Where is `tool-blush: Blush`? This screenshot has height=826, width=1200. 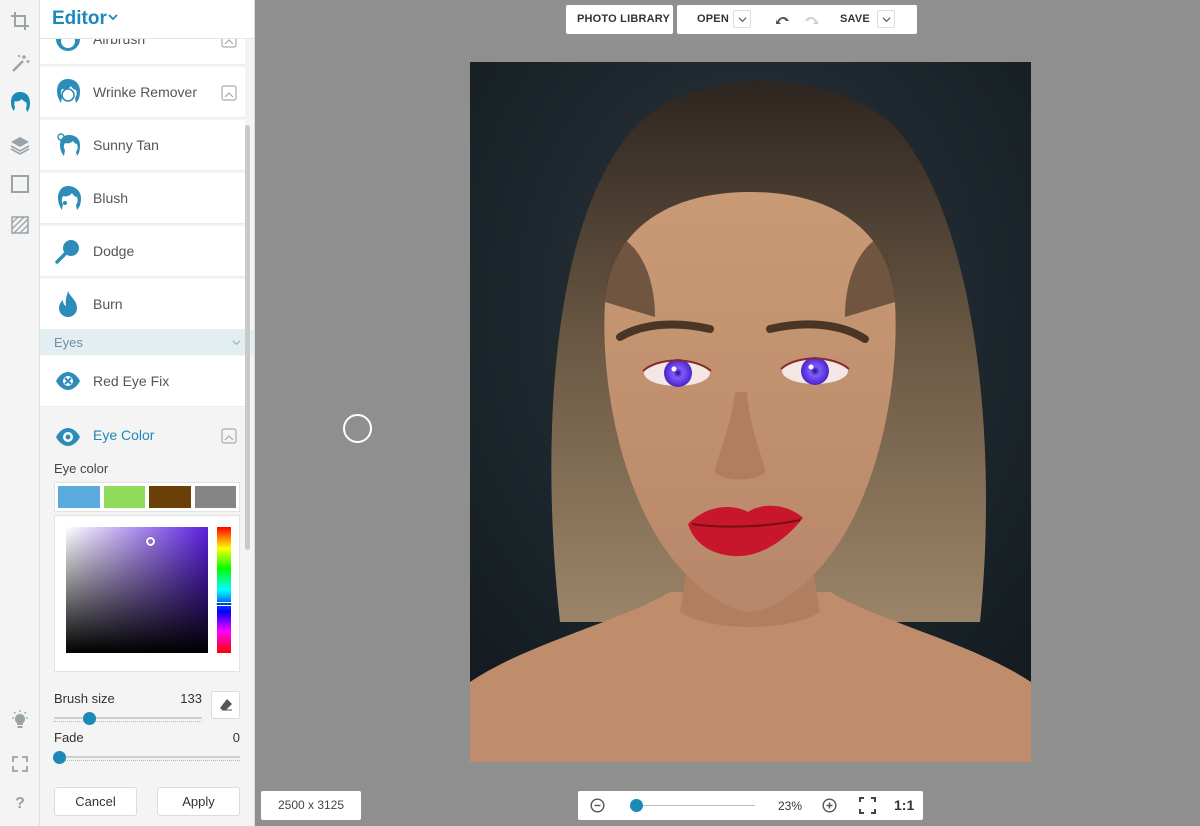 tool-blush: Blush is located at coordinates (142, 198).